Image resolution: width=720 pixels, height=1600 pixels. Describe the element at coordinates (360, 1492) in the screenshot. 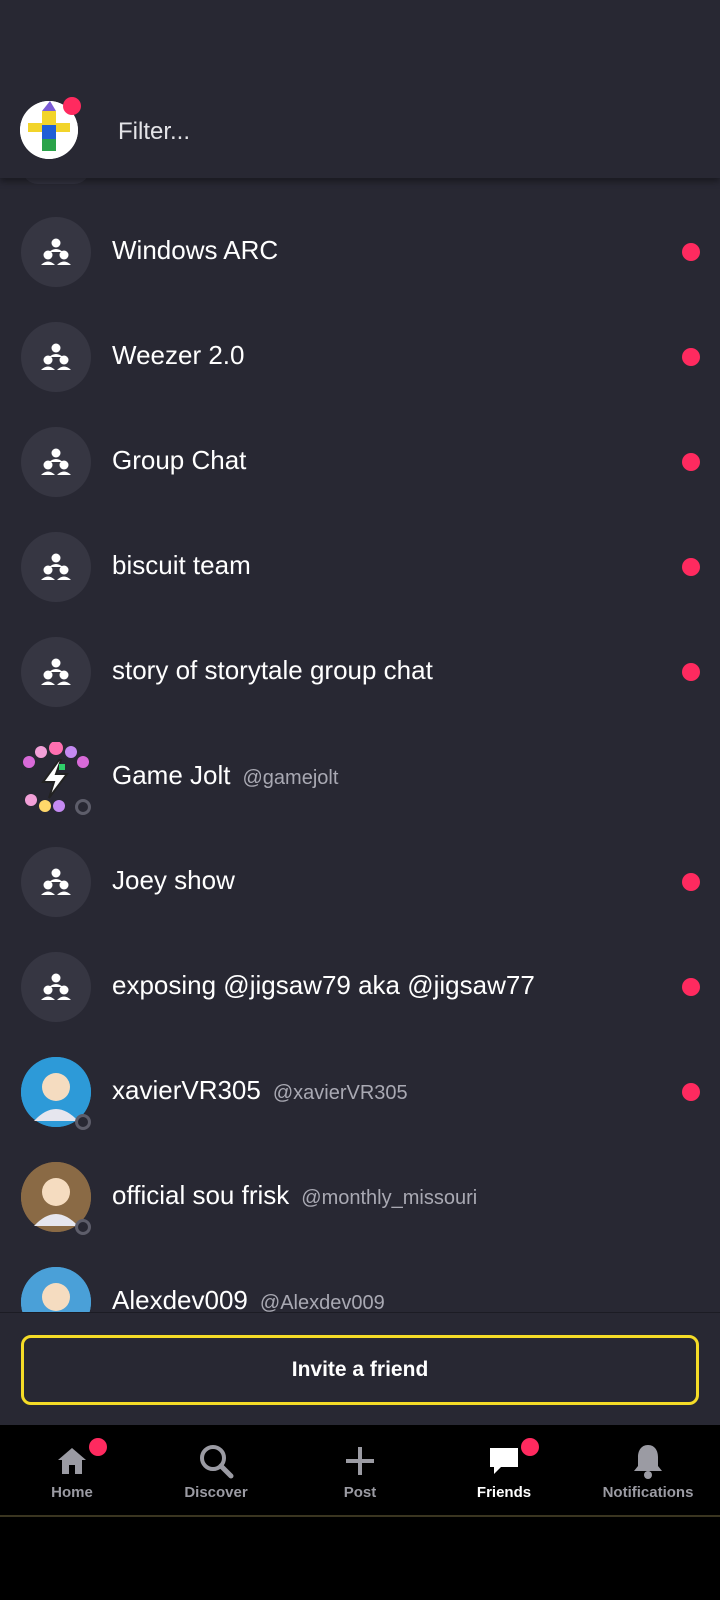

I see `nav-post-label: Post` at that location.